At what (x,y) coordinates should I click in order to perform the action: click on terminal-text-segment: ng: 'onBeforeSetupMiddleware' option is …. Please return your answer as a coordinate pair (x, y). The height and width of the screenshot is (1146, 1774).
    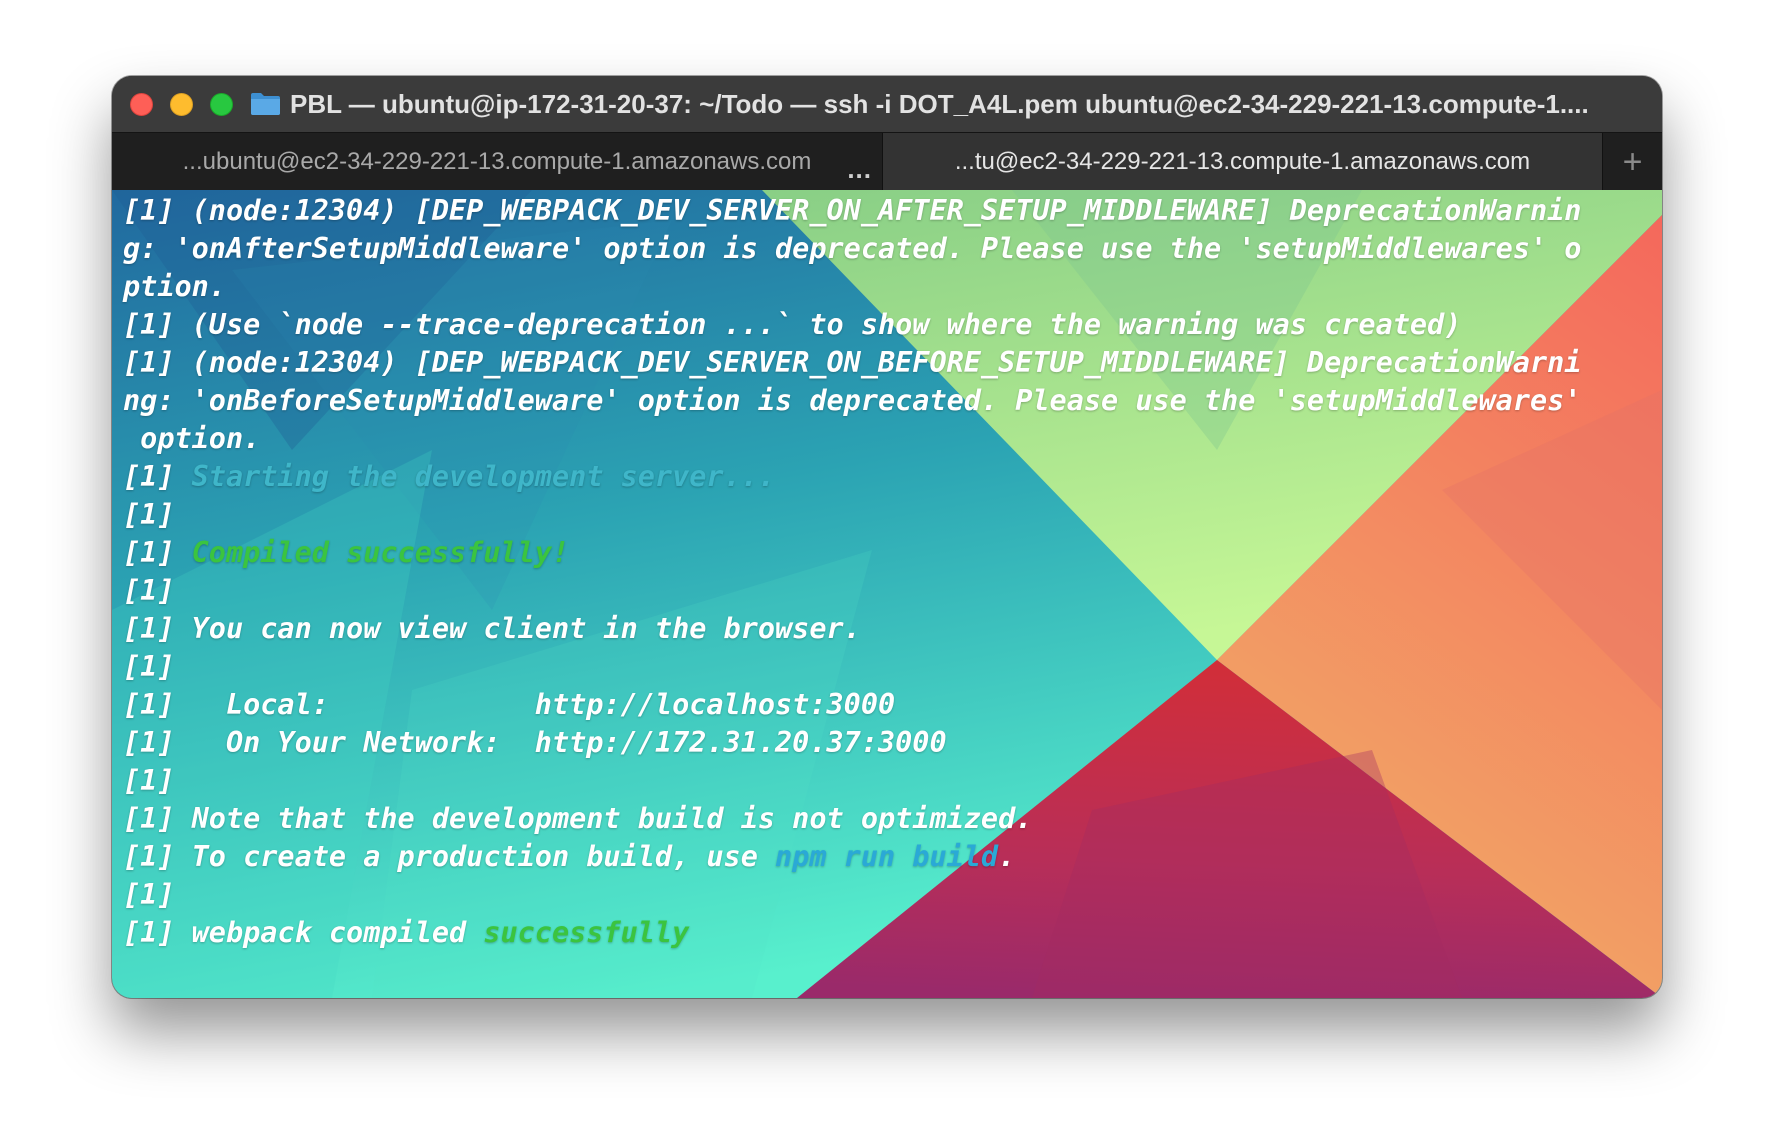
    Looking at the image, I should click on (852, 400).